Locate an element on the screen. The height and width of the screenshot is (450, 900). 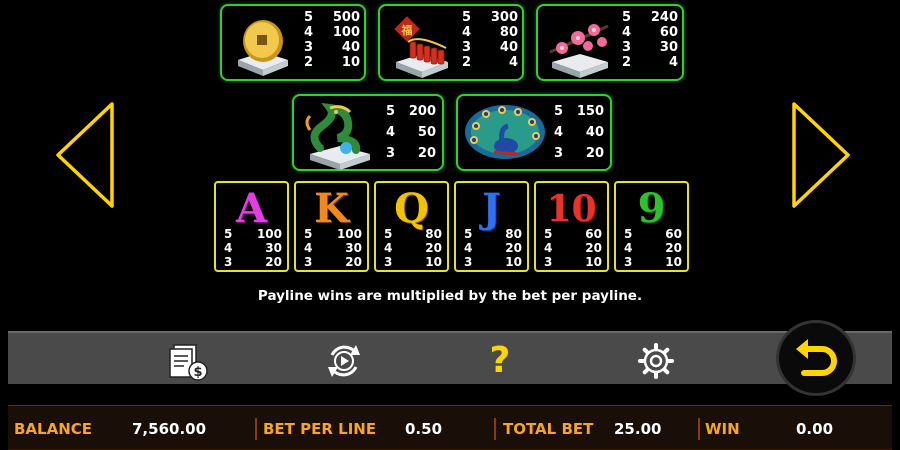
pay-list: 5 80 4 20 3 10 is located at coordinates (413, 248).